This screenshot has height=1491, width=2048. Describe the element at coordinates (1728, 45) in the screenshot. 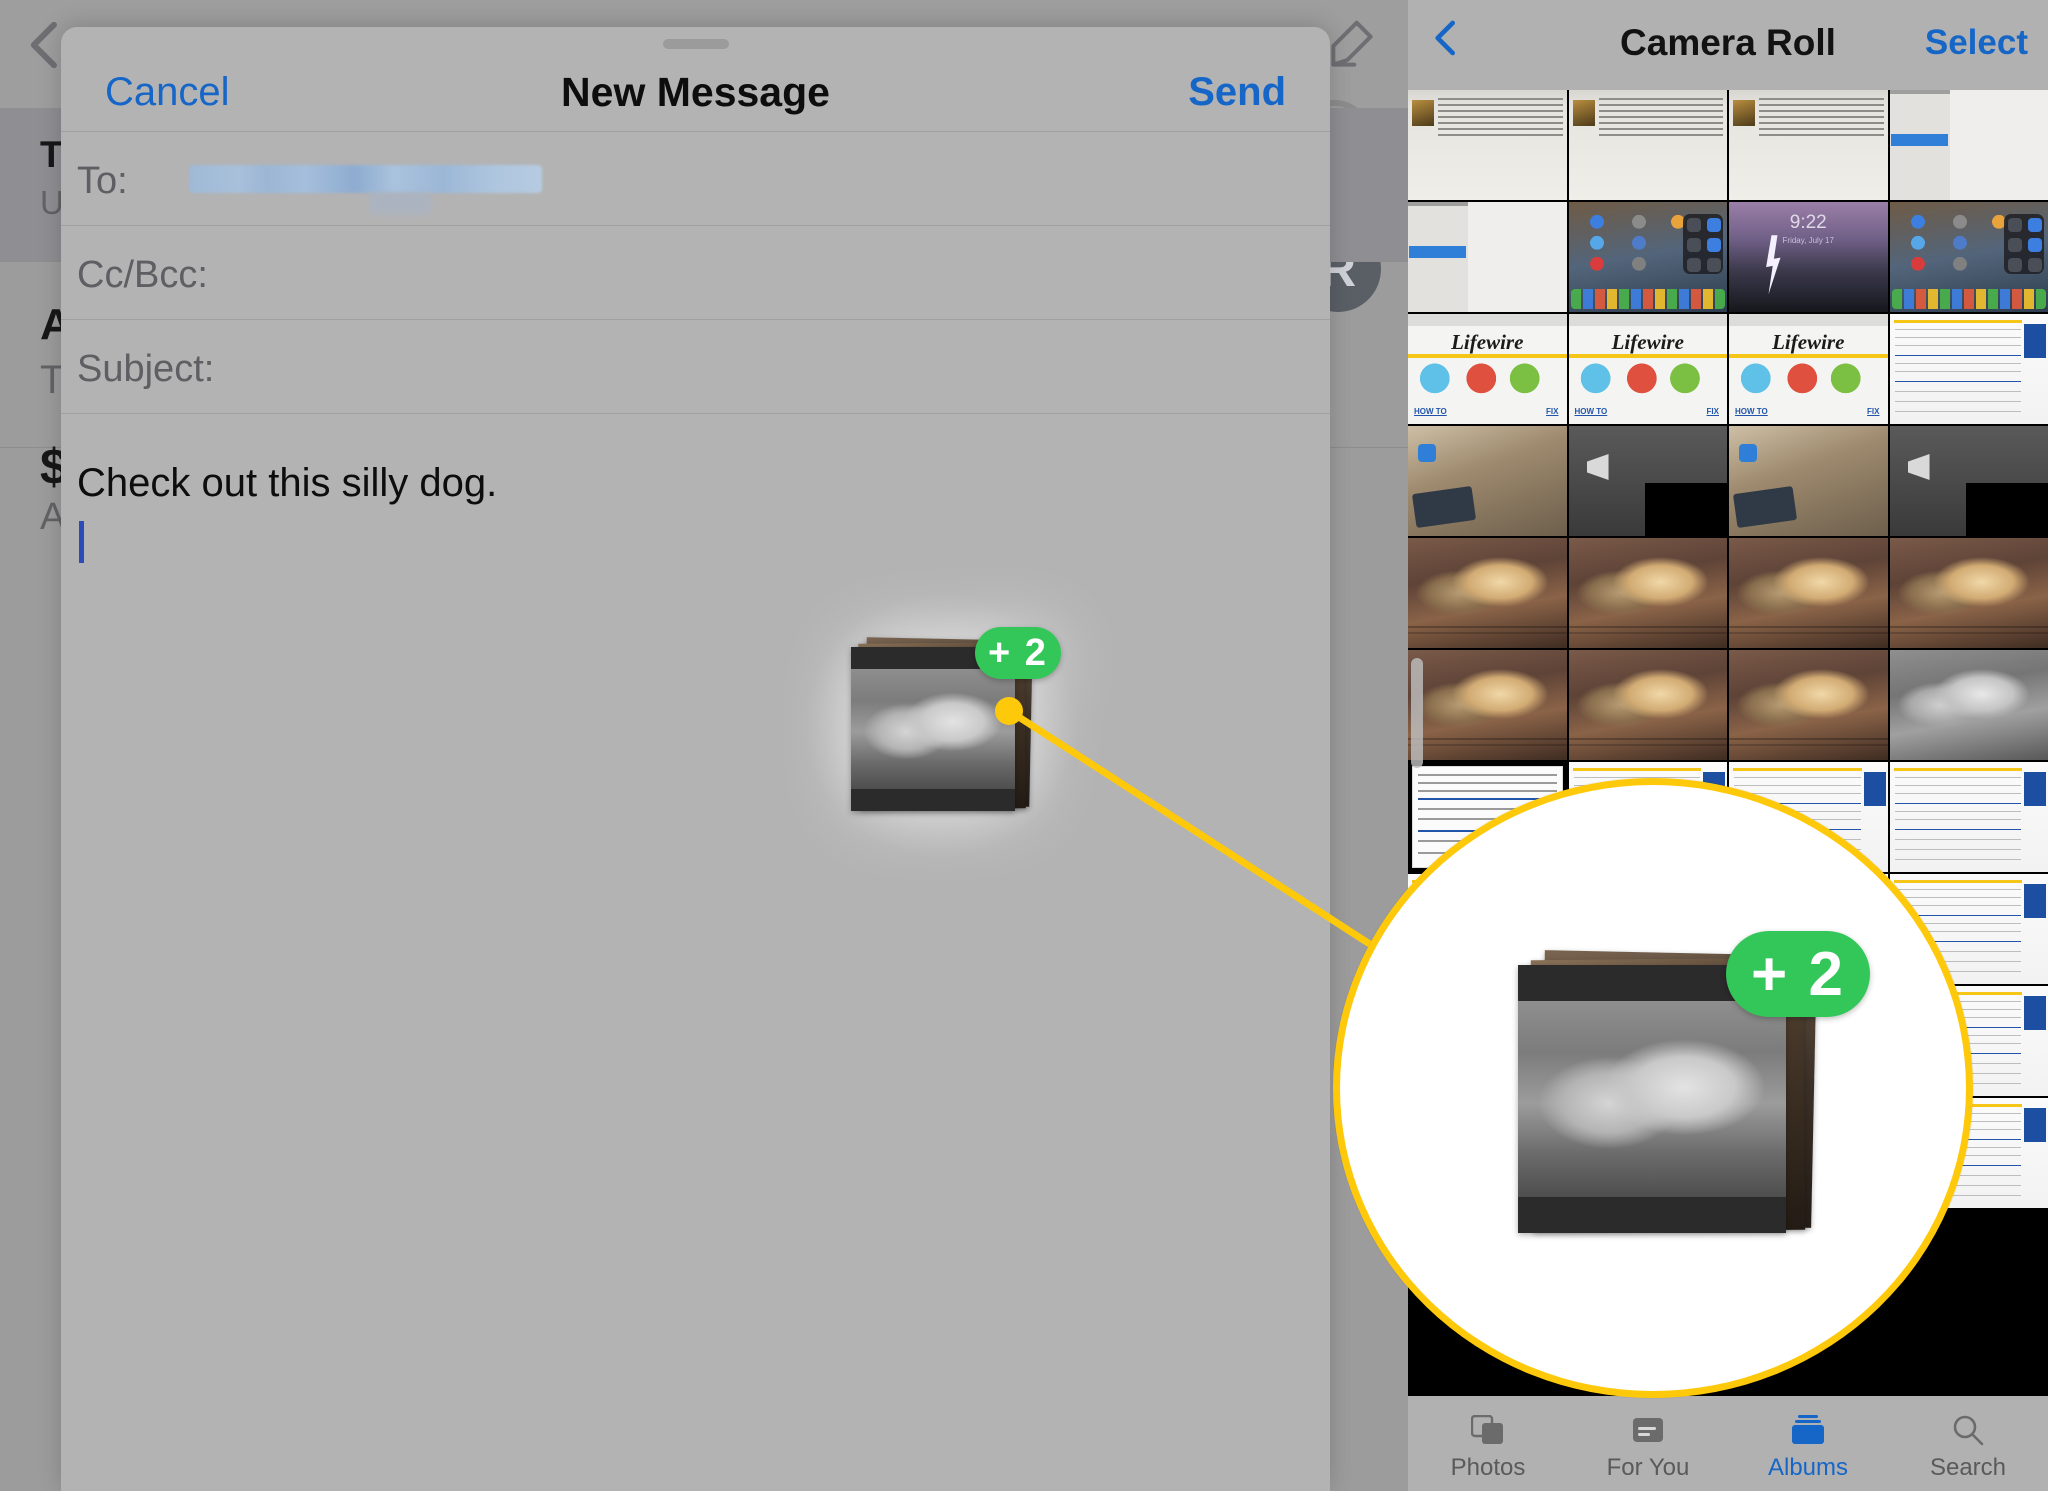

I see `photos-nav-bar: Camera Roll Select` at that location.